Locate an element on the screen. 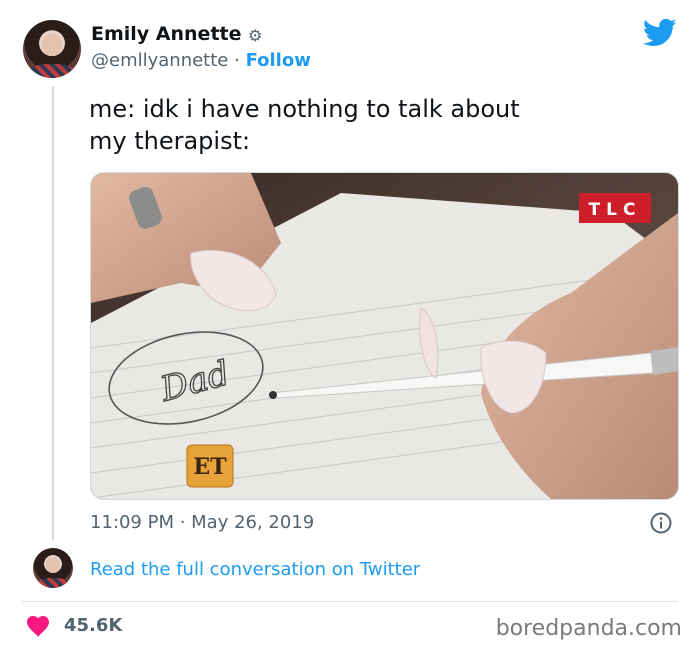 Image resolution: width=700 pixels, height=653 pixels. author-handle-row: @emllyannette · Follow is located at coordinates (201, 60).